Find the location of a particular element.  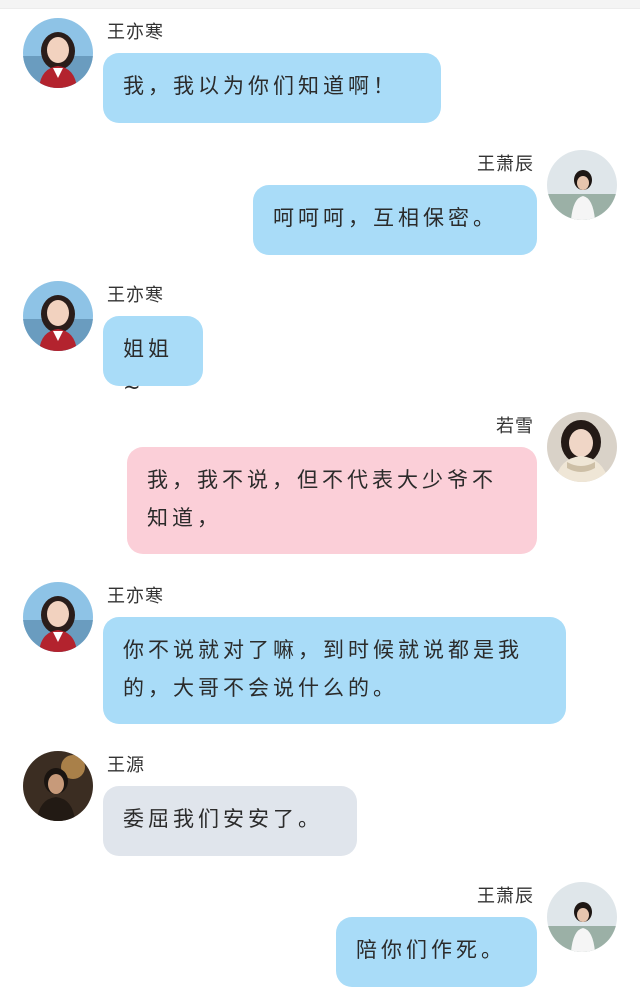

message-bubble: 我，我以为你们知道啊！ is located at coordinates (272, 88).